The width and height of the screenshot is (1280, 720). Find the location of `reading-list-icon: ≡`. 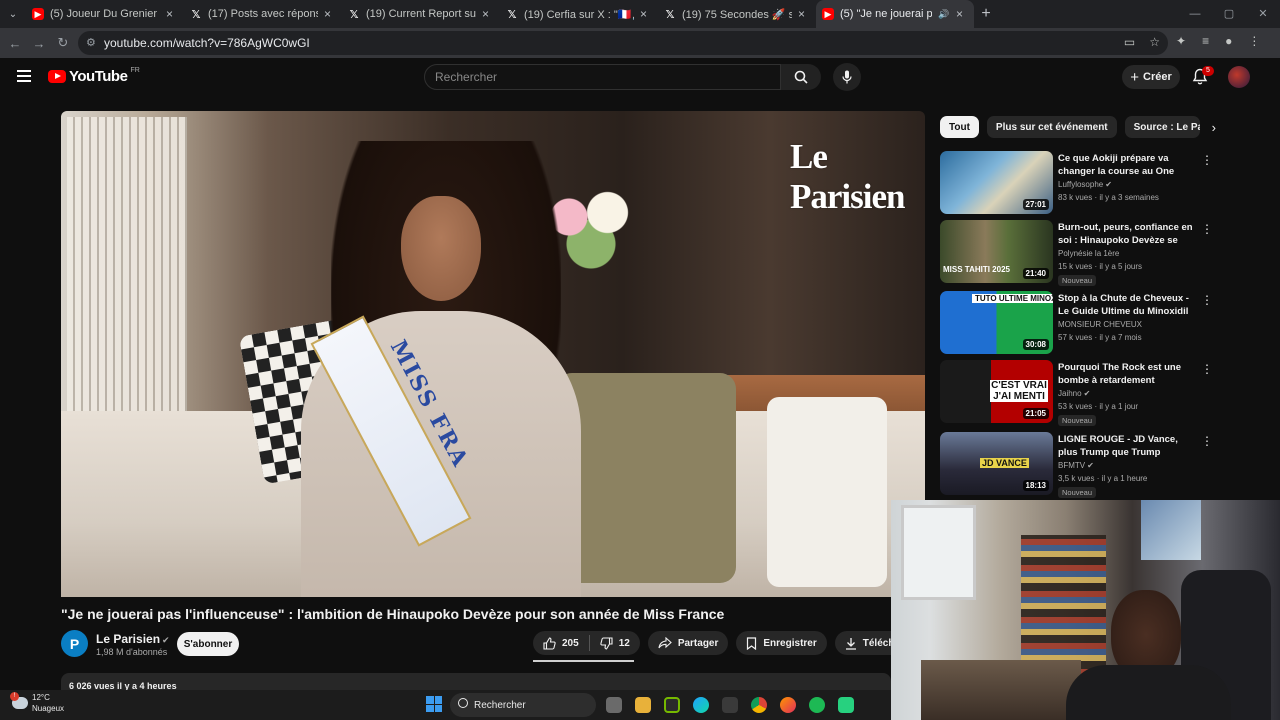

reading-list-icon: ≡ is located at coordinates (1205, 41).